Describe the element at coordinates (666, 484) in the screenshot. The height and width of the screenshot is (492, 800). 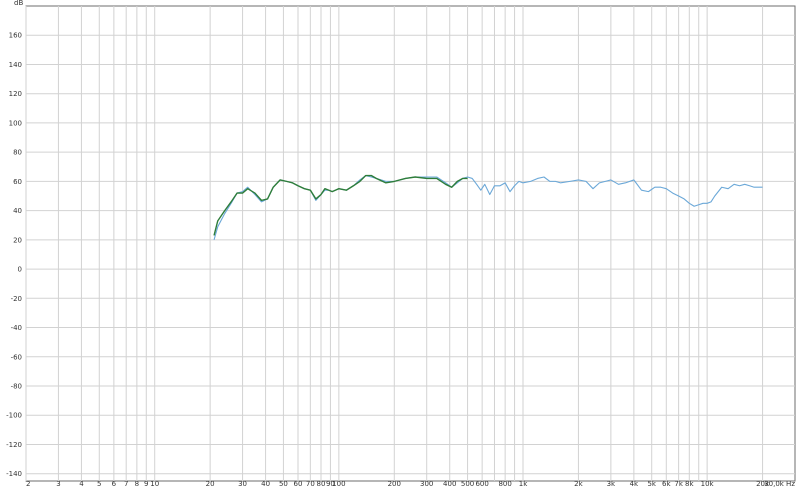
I see `x-tick-label: 6k` at that location.